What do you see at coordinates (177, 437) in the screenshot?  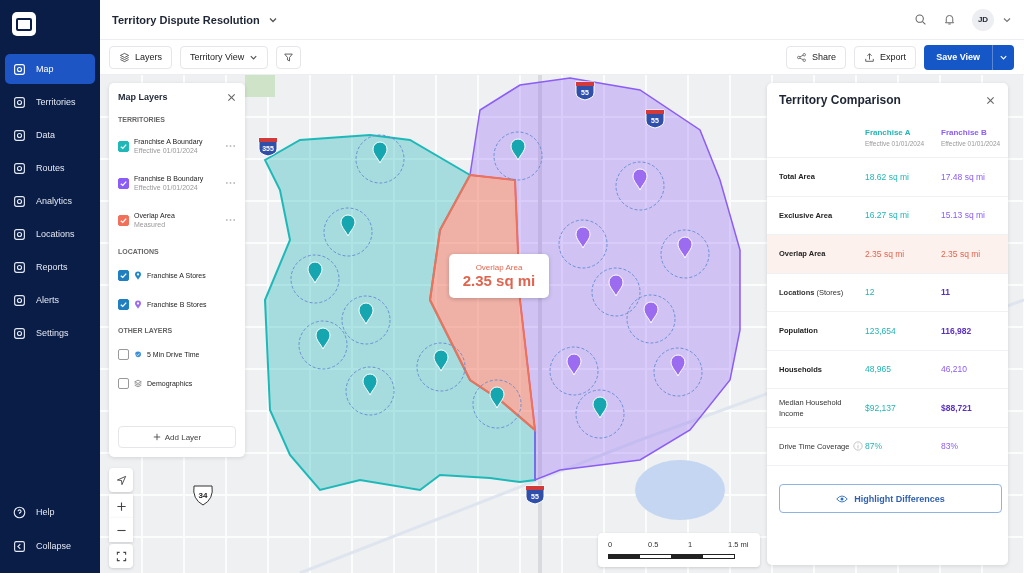 I see `add-layer-button: Add Layer` at bounding box center [177, 437].